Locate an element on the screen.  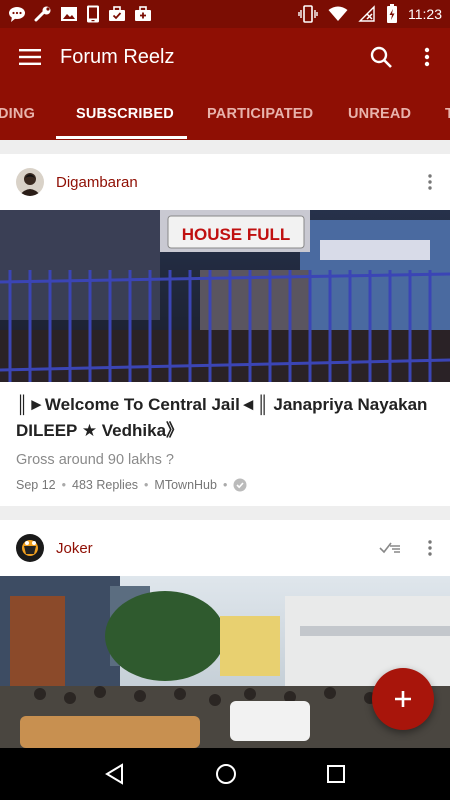
search-button is located at coordinates (381, 57).